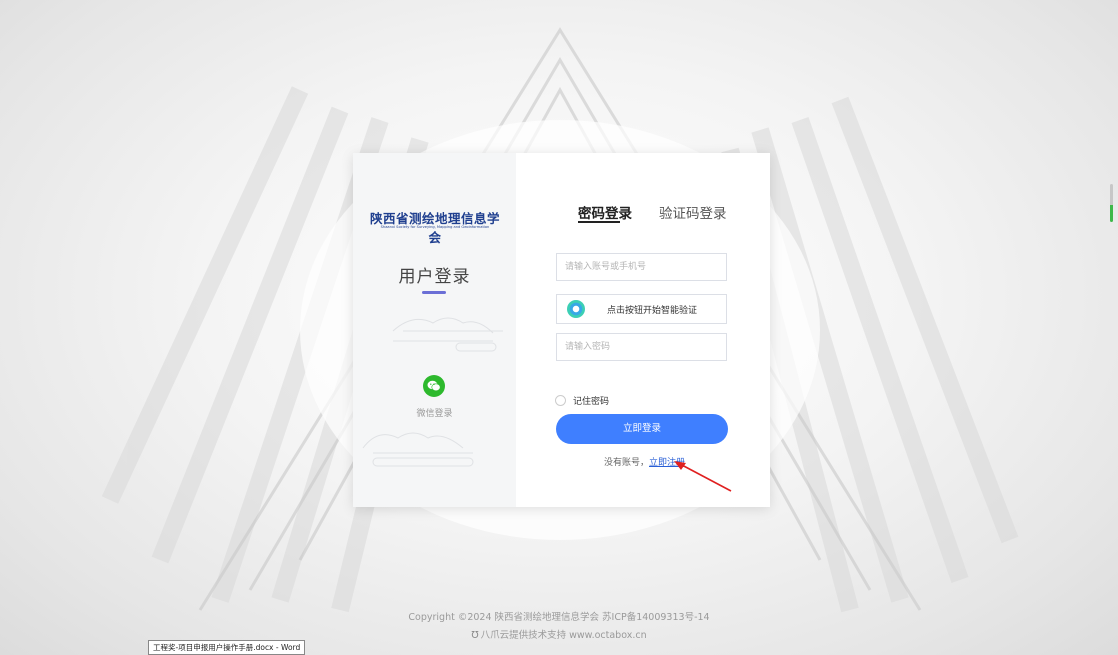 The image size is (1118, 655). What do you see at coordinates (642, 429) in the screenshot?
I see `login-button: 立即登录` at bounding box center [642, 429].